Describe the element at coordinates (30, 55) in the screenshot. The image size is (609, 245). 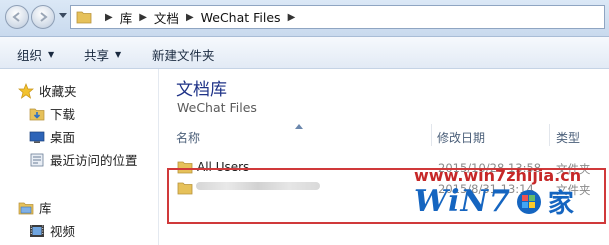
I see `organize-label: 组织` at that location.